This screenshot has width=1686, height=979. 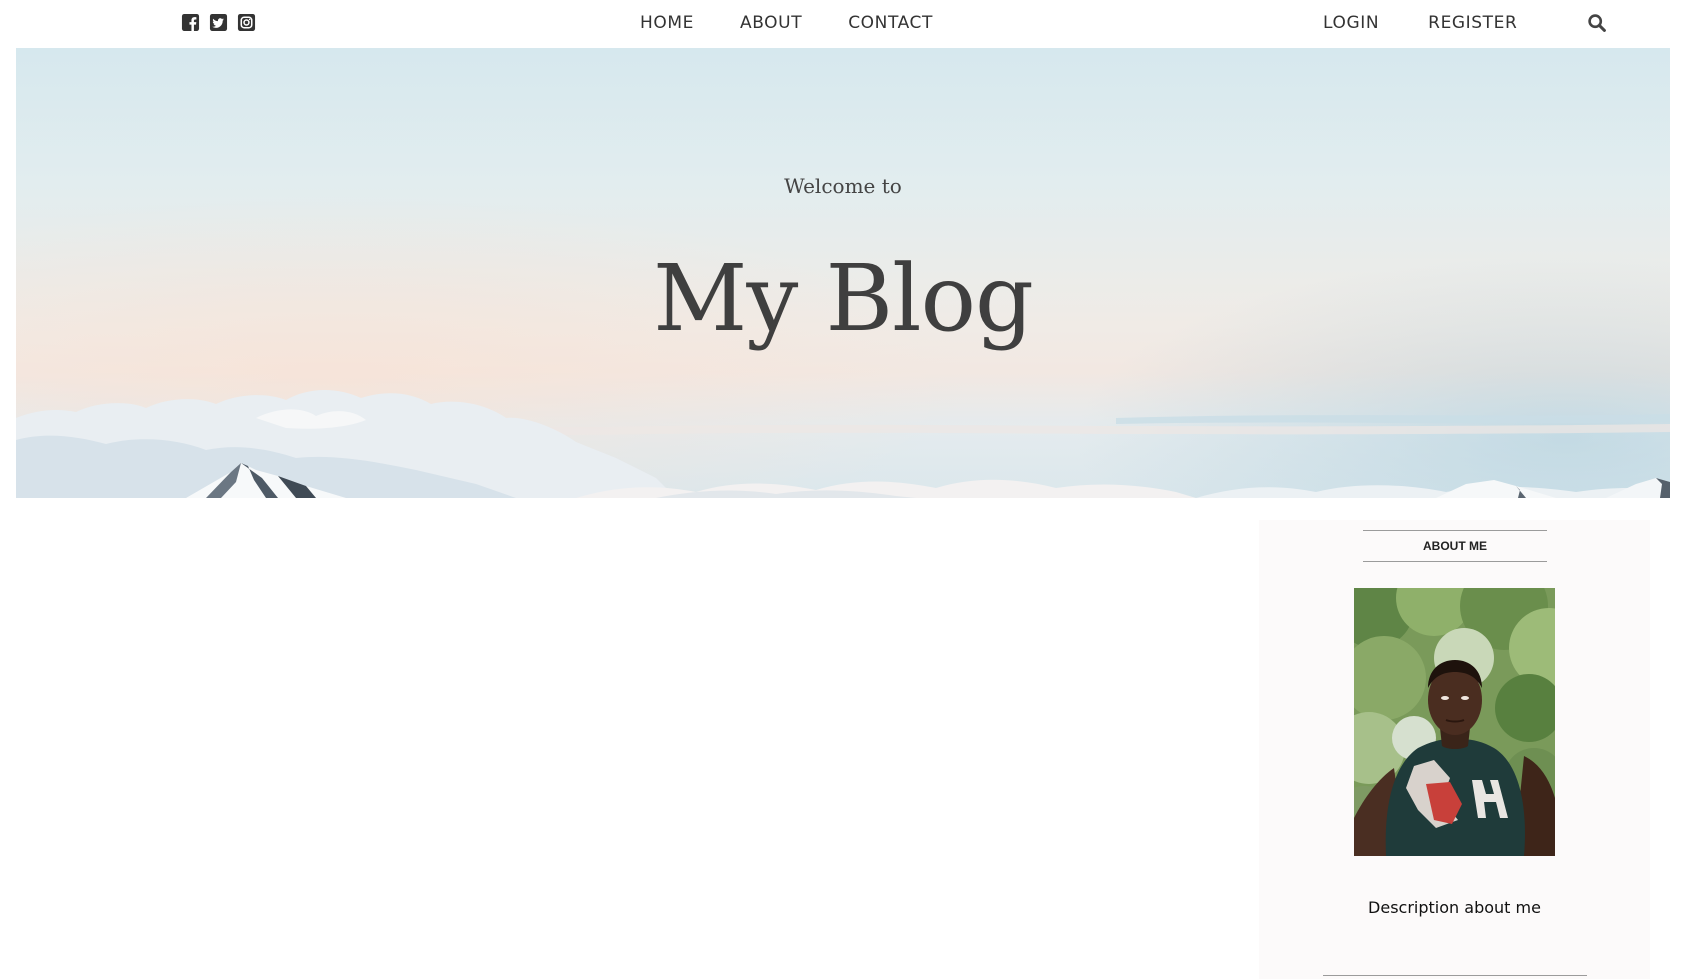 I want to click on twitter-link, so click(x=218, y=22).